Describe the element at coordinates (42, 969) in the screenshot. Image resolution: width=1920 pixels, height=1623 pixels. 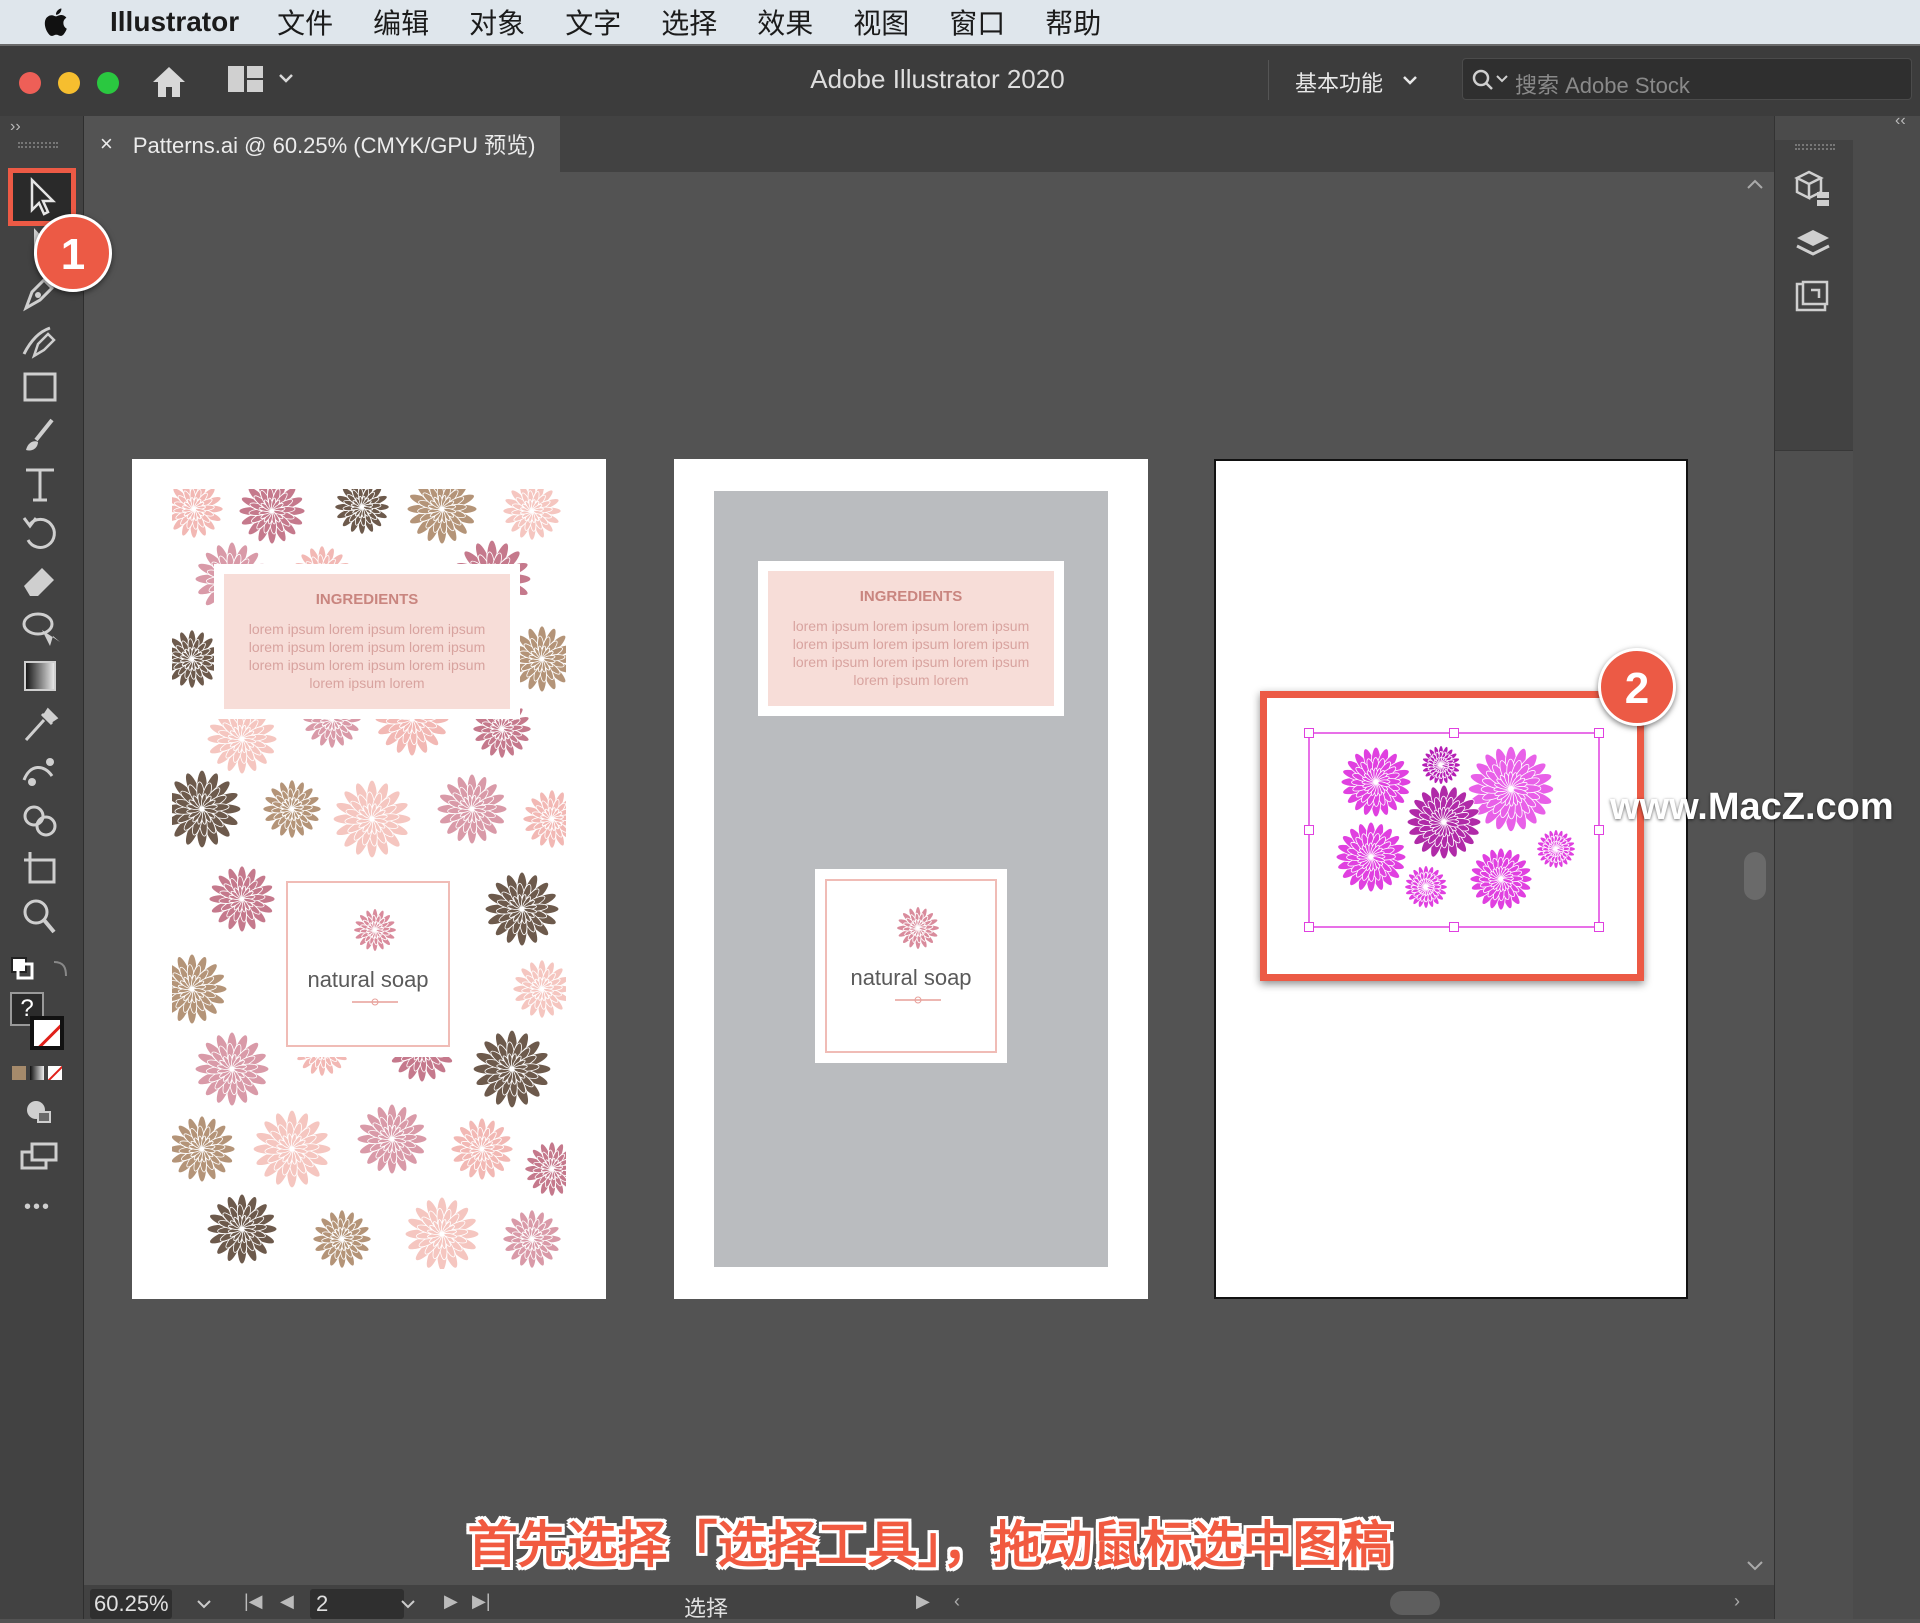
I see `swap-fill-stroke-icon` at that location.